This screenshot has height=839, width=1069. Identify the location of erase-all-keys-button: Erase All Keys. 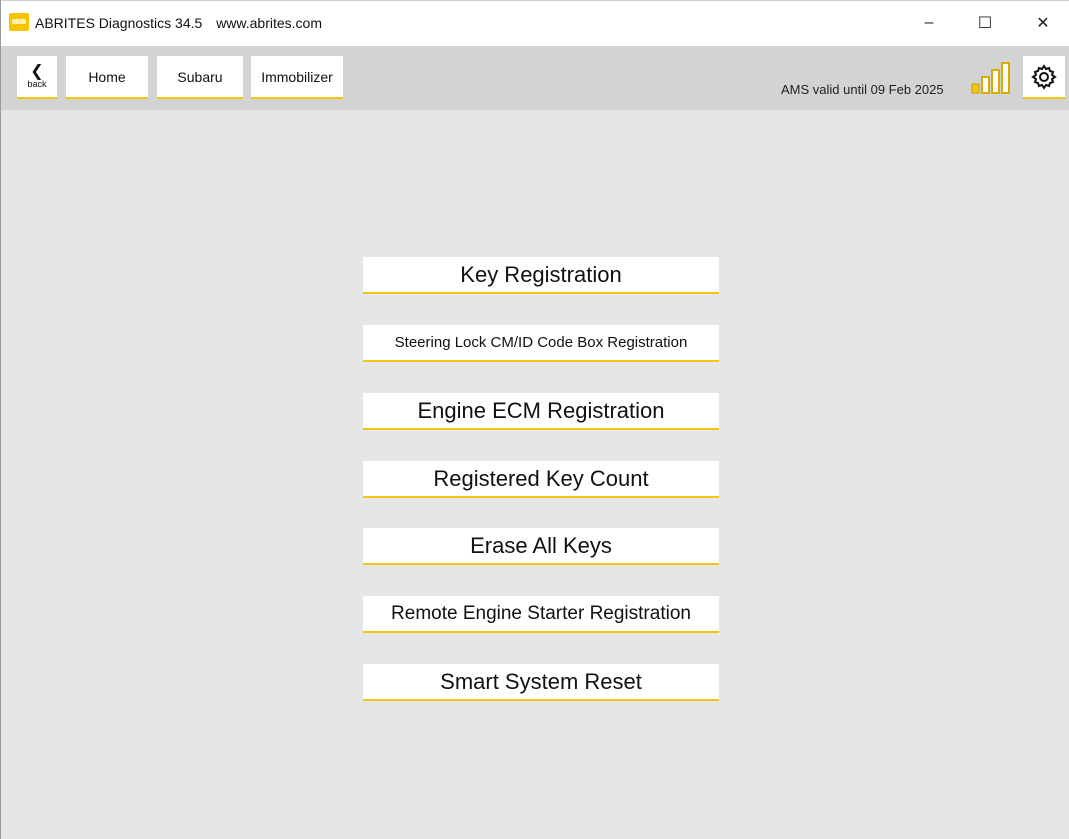
(541, 546).